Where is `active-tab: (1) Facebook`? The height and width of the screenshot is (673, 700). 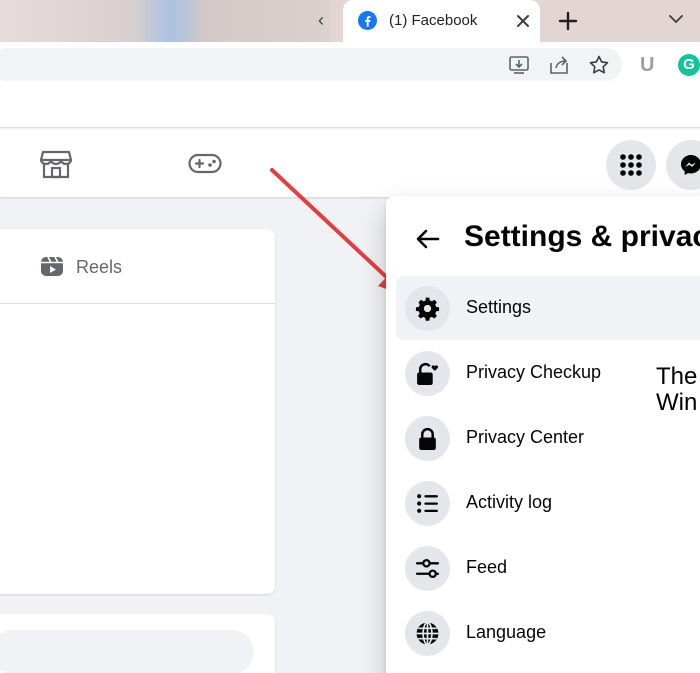 active-tab: (1) Facebook is located at coordinates (441, 21).